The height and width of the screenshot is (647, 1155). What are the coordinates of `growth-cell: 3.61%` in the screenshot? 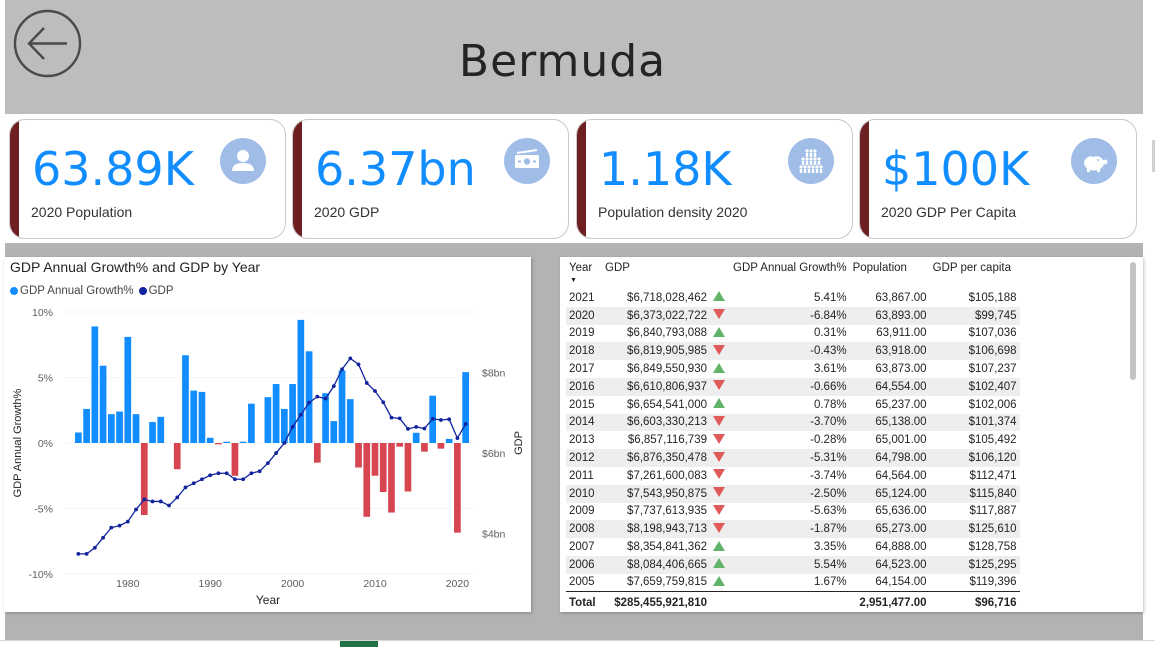 It's located at (830, 369).